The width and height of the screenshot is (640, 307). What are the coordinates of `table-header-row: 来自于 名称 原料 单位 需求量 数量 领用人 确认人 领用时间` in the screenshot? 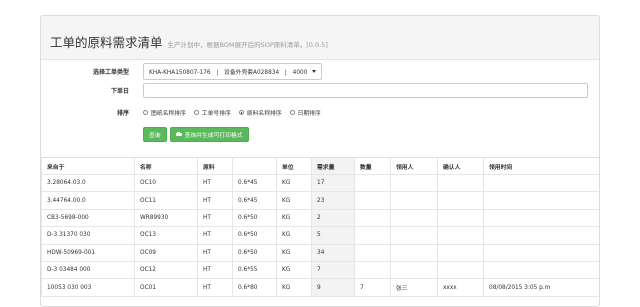 It's located at (320, 166).